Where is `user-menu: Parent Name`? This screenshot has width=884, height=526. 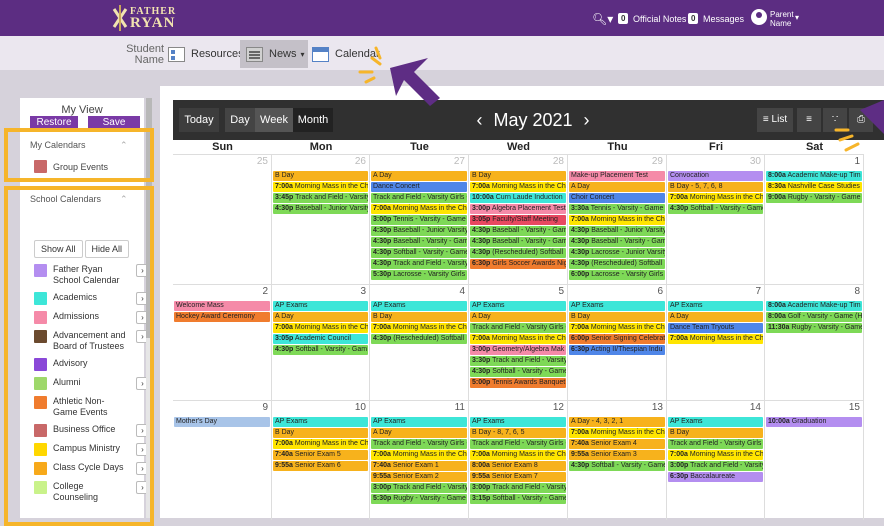
user-menu: Parent Name is located at coordinates (782, 19).